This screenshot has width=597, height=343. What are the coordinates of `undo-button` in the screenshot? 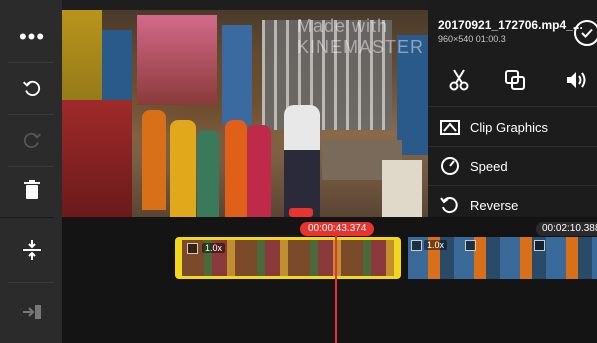 It's located at (32, 88).